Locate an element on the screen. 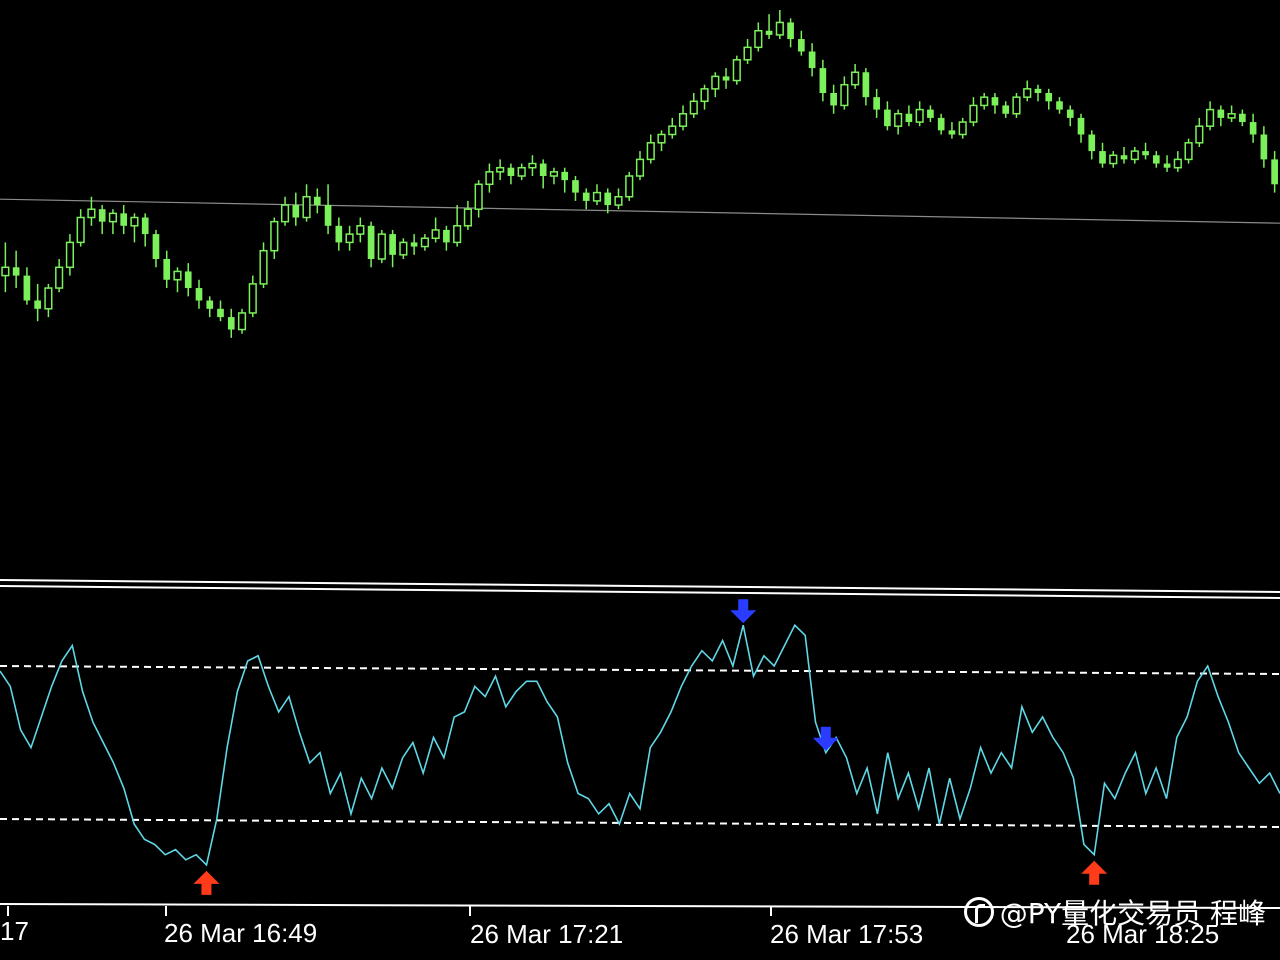 This screenshot has width=1280, height=960. watermark-text: @PY量化交易员 程峰 is located at coordinates (1132, 913).